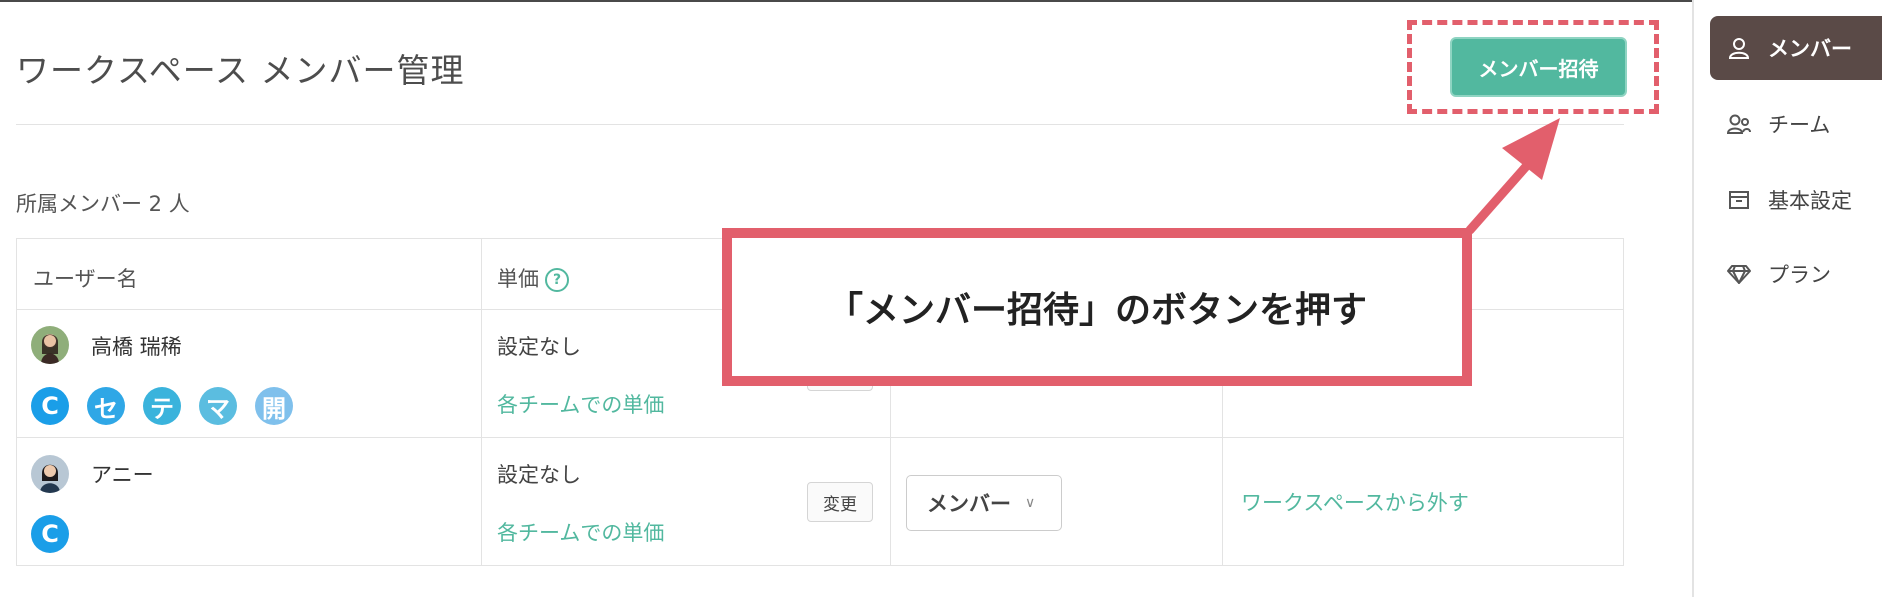  I want to click on user-icon, so click(1739, 48).